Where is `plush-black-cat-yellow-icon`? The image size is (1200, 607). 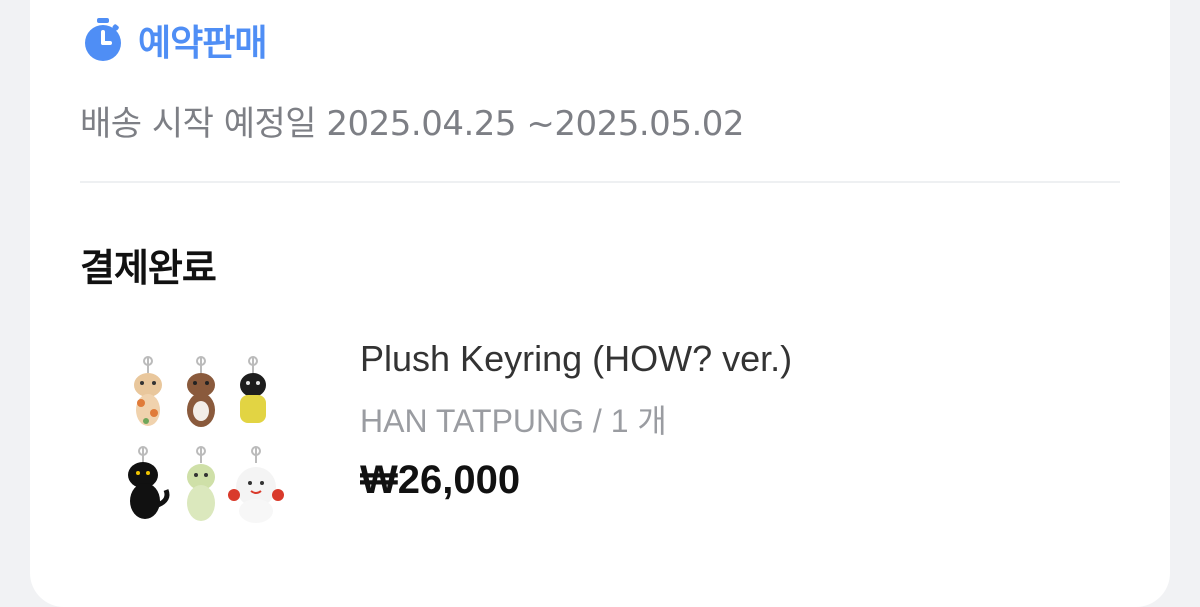 plush-black-cat-yellow-icon is located at coordinates (253, 389).